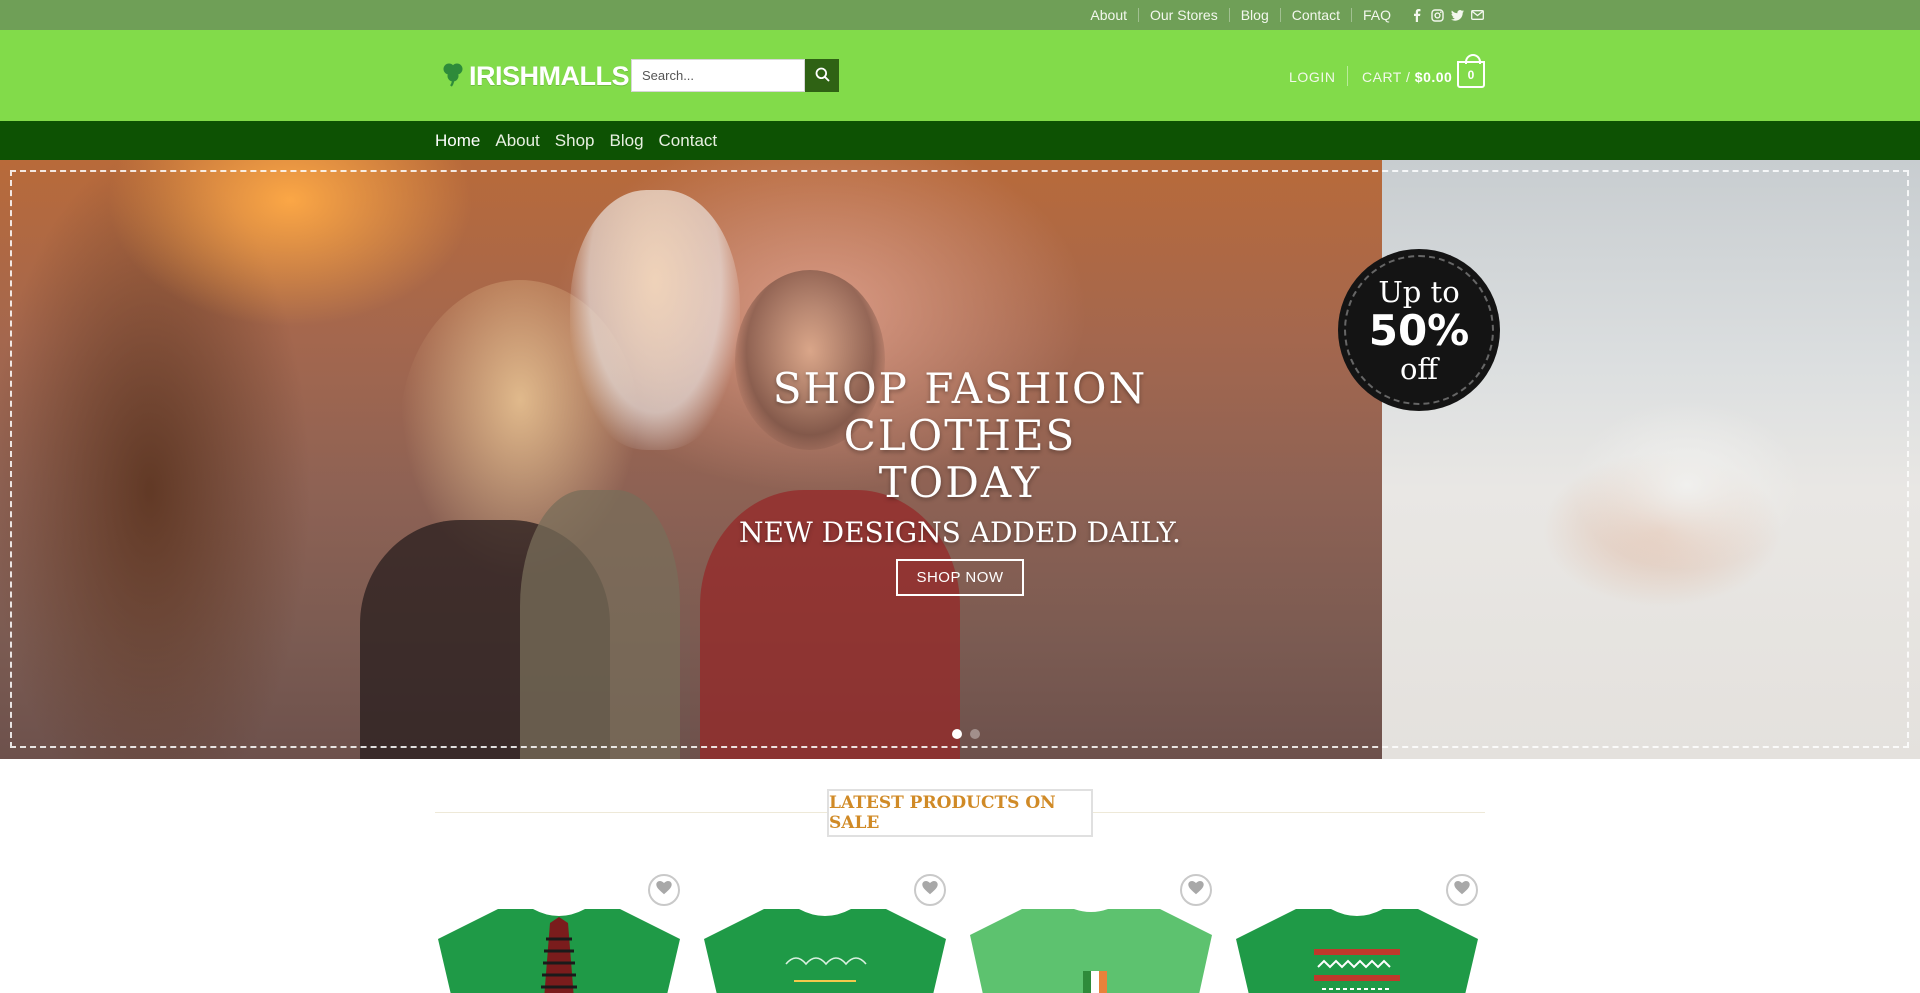 The width and height of the screenshot is (1920, 993). I want to click on slider-dots, so click(966, 734).